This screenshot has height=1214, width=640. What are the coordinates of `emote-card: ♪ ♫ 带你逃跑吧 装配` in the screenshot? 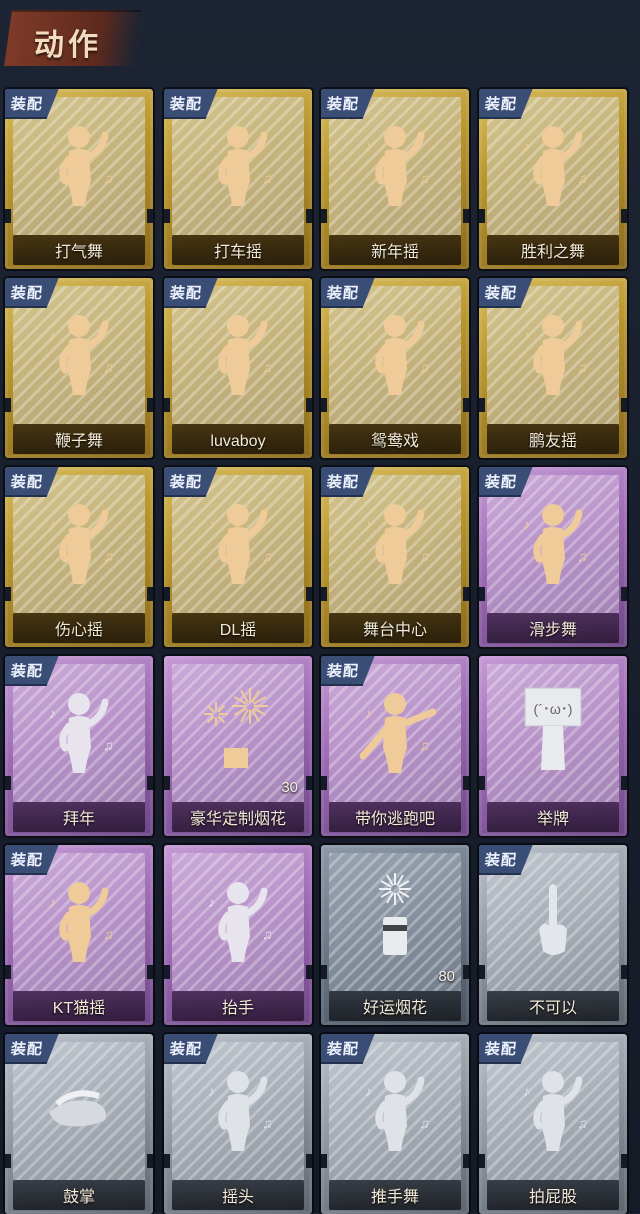 It's located at (395, 746).